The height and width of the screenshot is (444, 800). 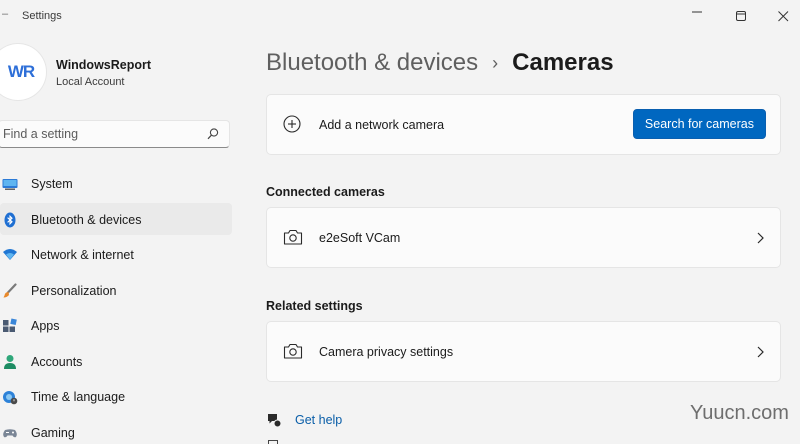 I want to click on close-button, so click(x=780, y=16).